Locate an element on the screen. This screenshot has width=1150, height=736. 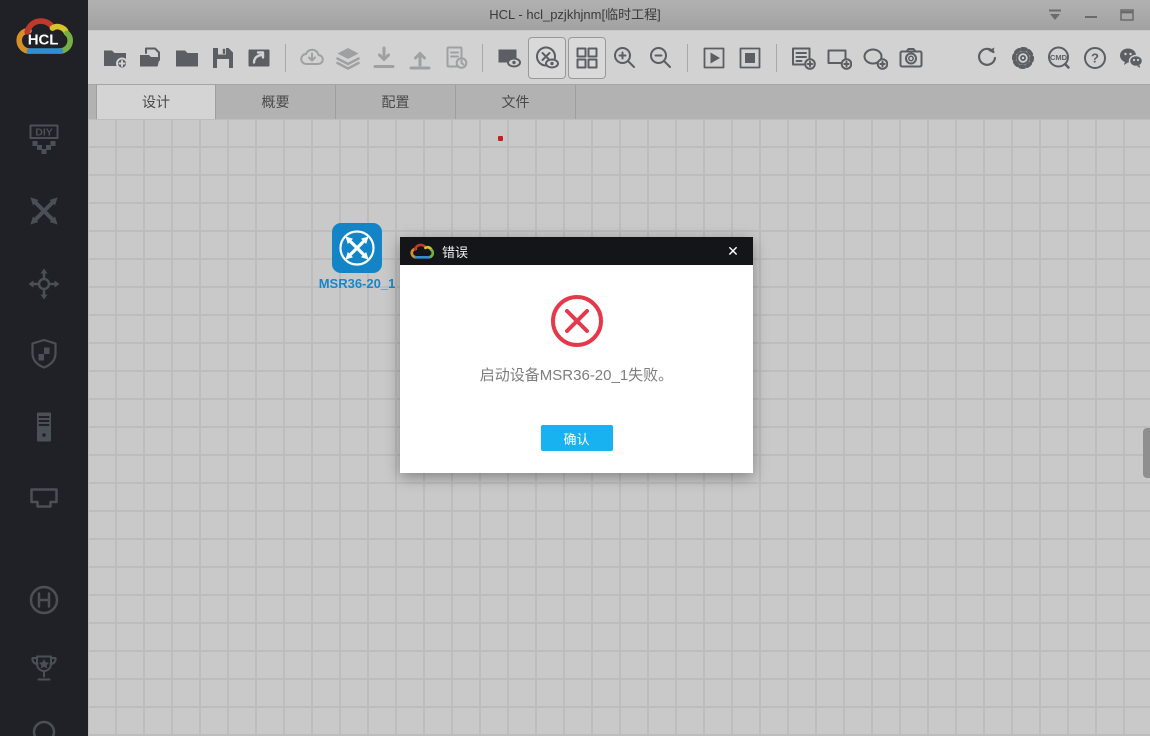
import-button is located at coordinates (384, 58).